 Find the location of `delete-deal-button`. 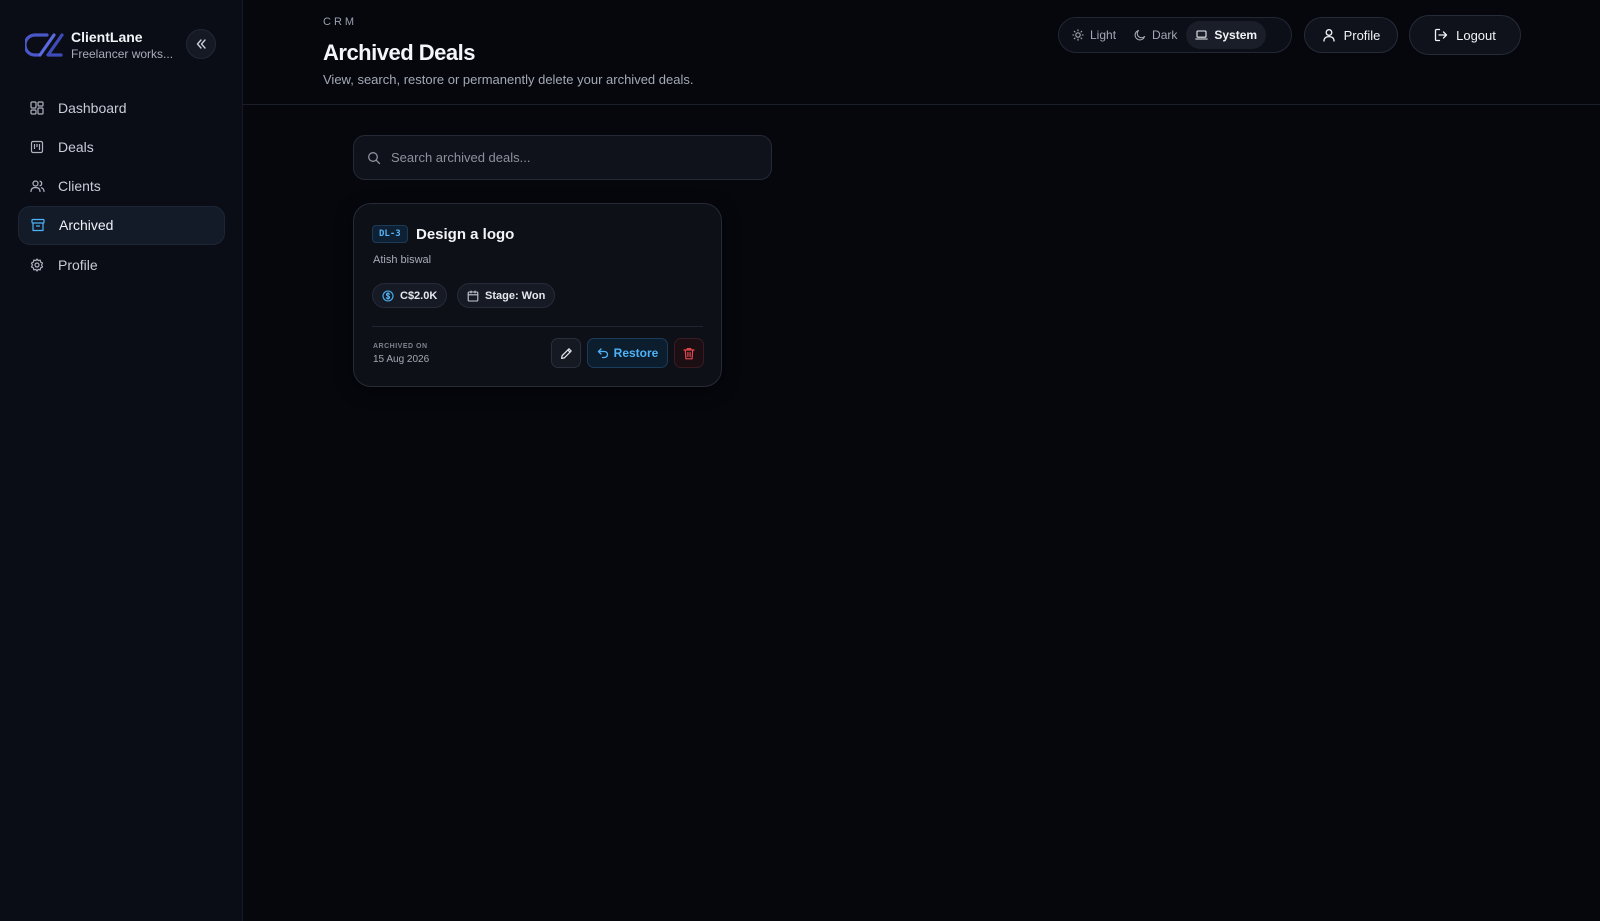

delete-deal-button is located at coordinates (689, 353).